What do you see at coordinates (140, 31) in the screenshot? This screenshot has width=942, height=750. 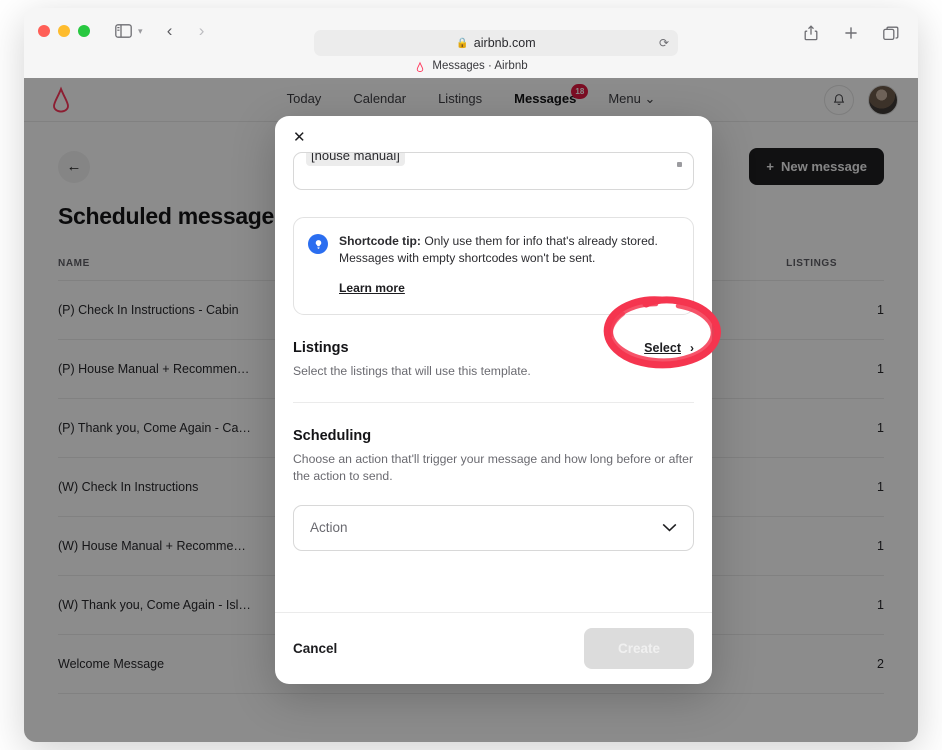 I see `sidebar-chevron-down-icon: ▾` at bounding box center [140, 31].